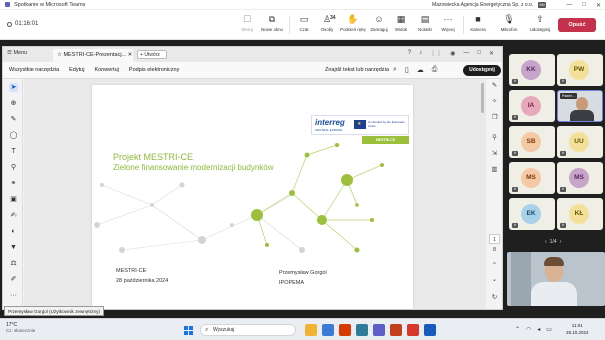 The height and width of the screenshot is (340, 605). Describe the element at coordinates (357, 70) in the screenshot. I see `find-tools-input: Znajdź tekst lub narzędzia` at that location.